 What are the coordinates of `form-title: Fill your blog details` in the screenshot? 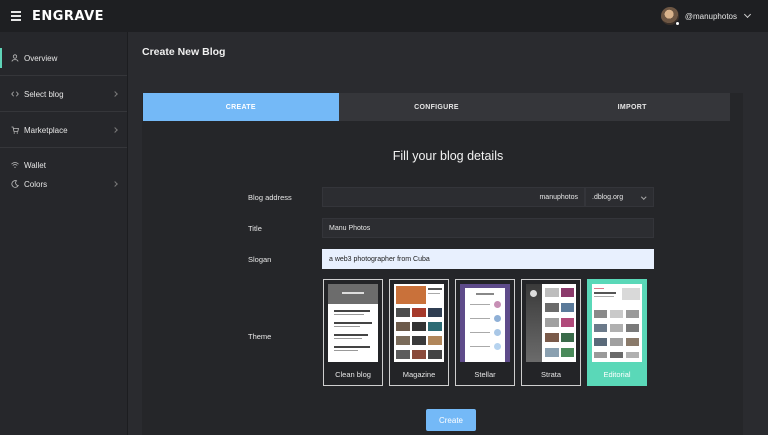 It's located at (448, 156).